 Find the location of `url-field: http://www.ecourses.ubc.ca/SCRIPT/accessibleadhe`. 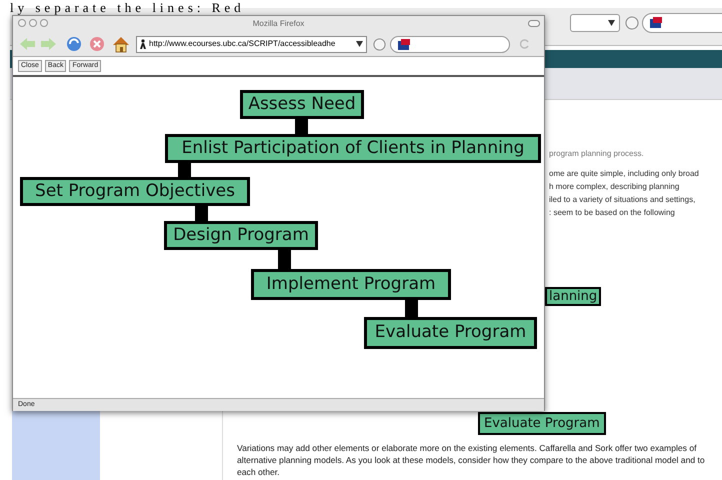

url-field: http://www.ecourses.ubc.ca/SCRIPT/accessibleadhe is located at coordinates (251, 44).